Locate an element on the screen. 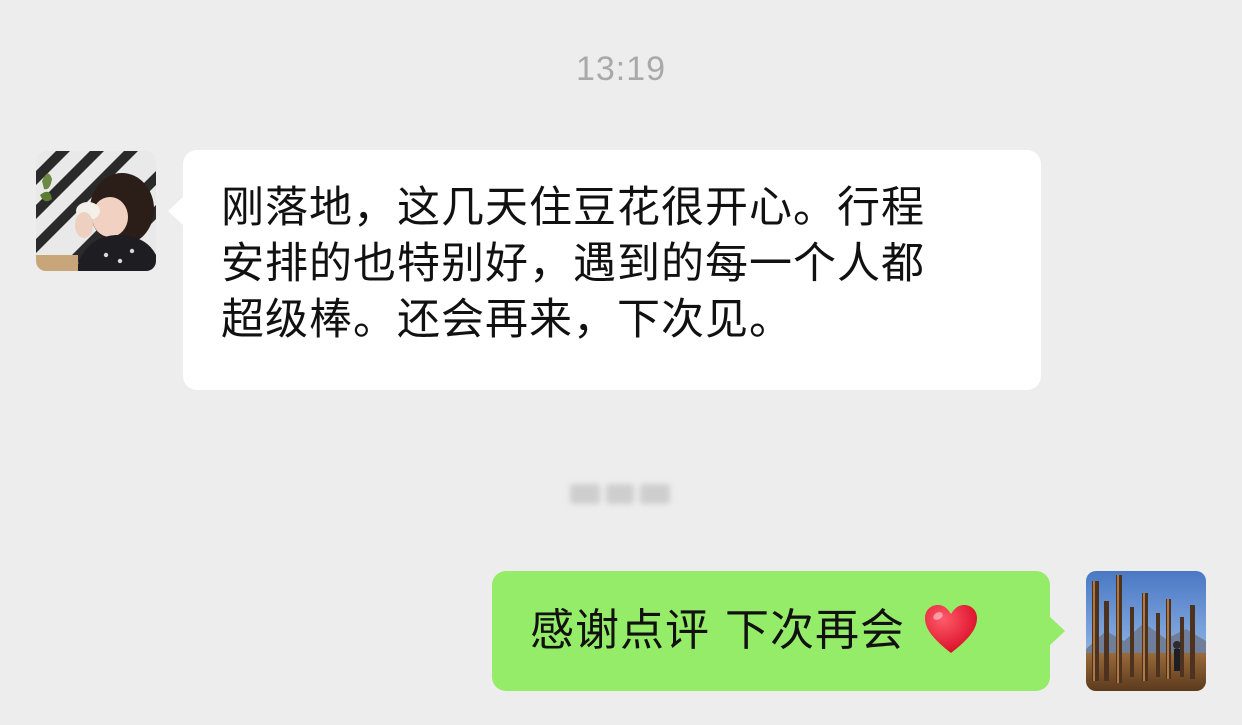 This screenshot has height=725, width=1242. contact-avatar is located at coordinates (96, 211).